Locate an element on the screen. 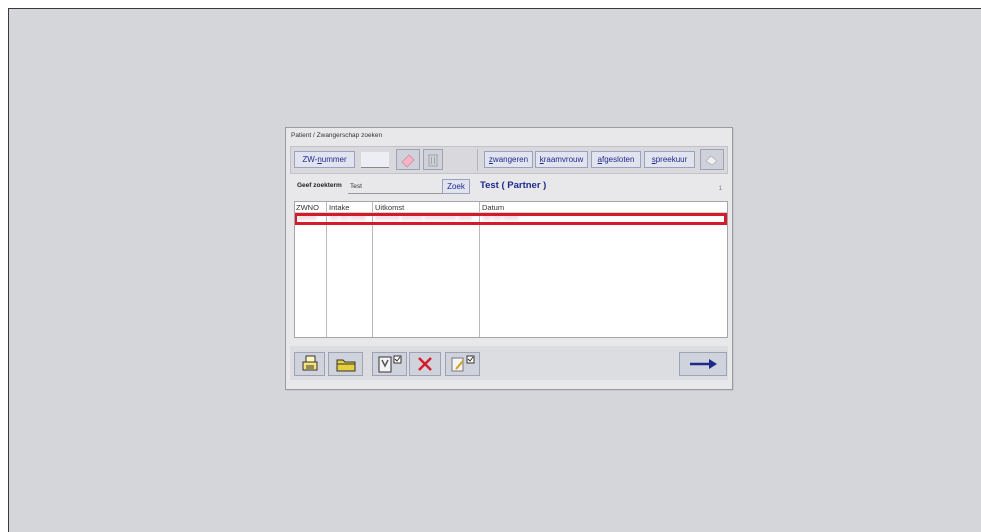  result-count: 1 is located at coordinates (720, 189).